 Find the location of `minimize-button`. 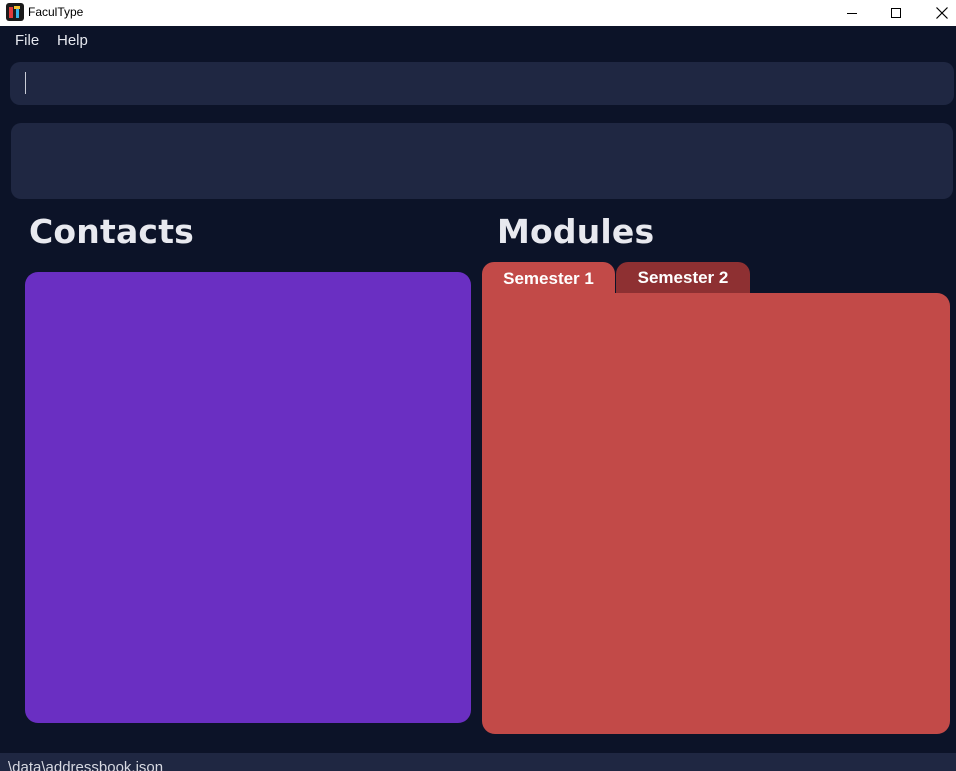

minimize-button is located at coordinates (852, 13).